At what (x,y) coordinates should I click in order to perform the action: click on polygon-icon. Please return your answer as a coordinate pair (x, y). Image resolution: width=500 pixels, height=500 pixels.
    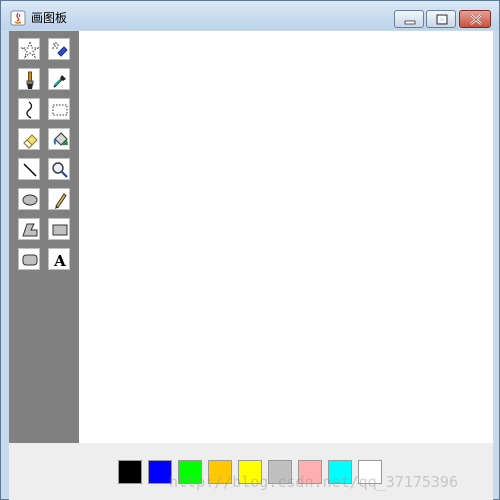
    Looking at the image, I should click on (30, 230).